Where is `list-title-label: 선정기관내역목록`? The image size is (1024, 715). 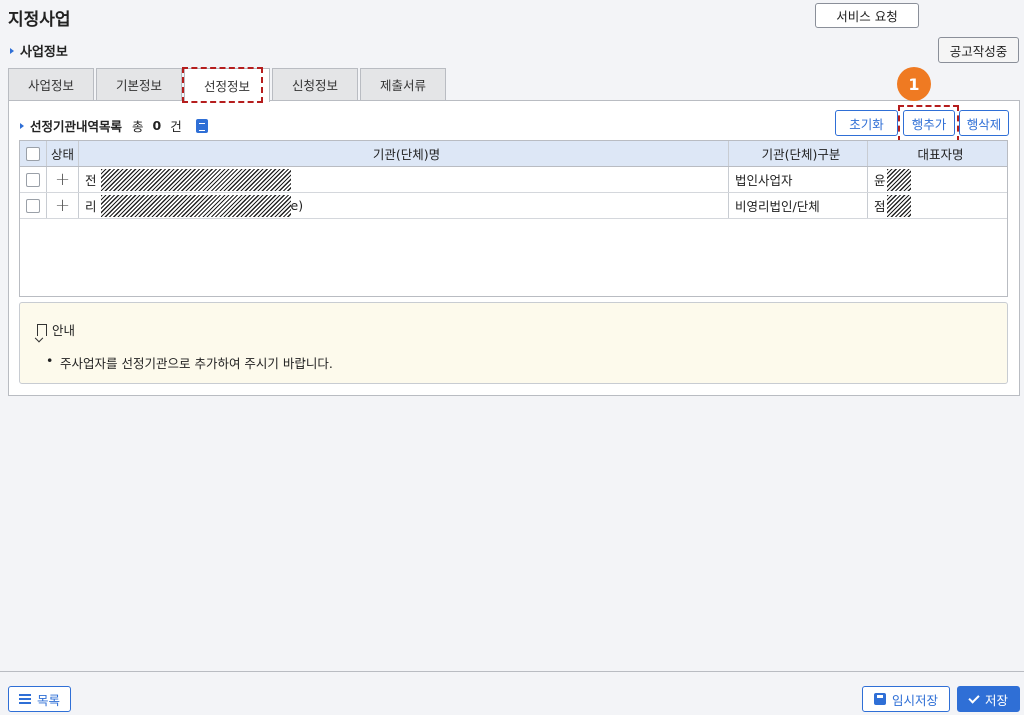 list-title-label: 선정기관내역목록 is located at coordinates (76, 126).